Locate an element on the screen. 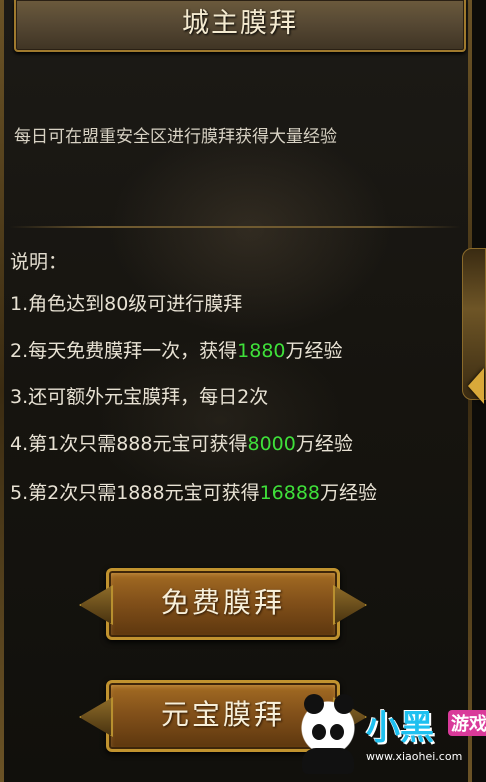 The height and width of the screenshot is (782, 486). free-worship-label: 免费膜拜 is located at coordinates (222, 602).